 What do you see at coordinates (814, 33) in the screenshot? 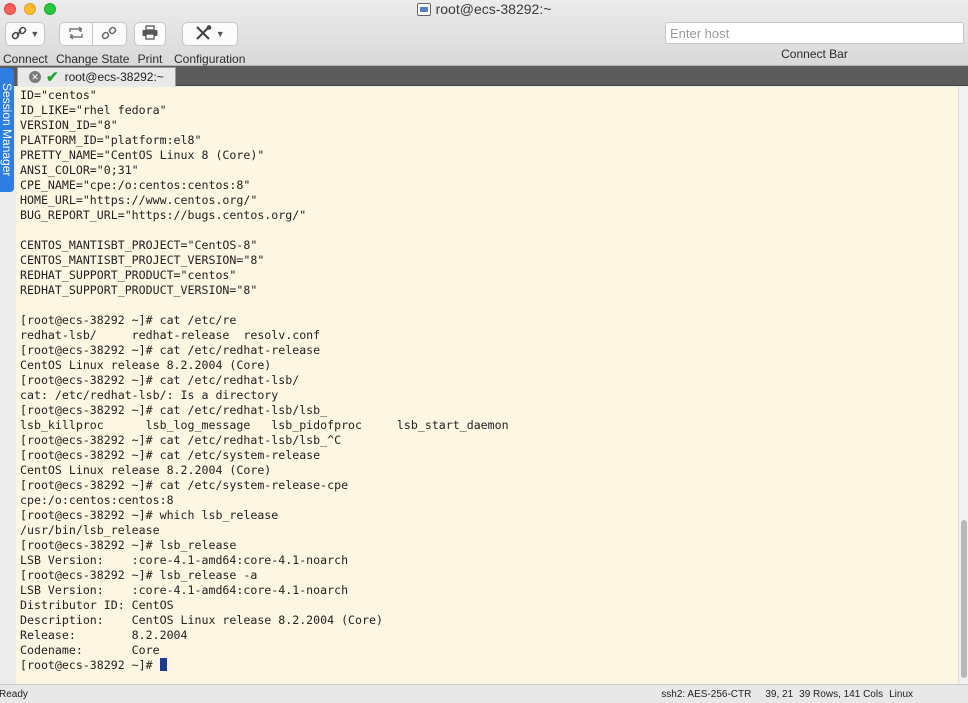
I see `host-input` at bounding box center [814, 33].